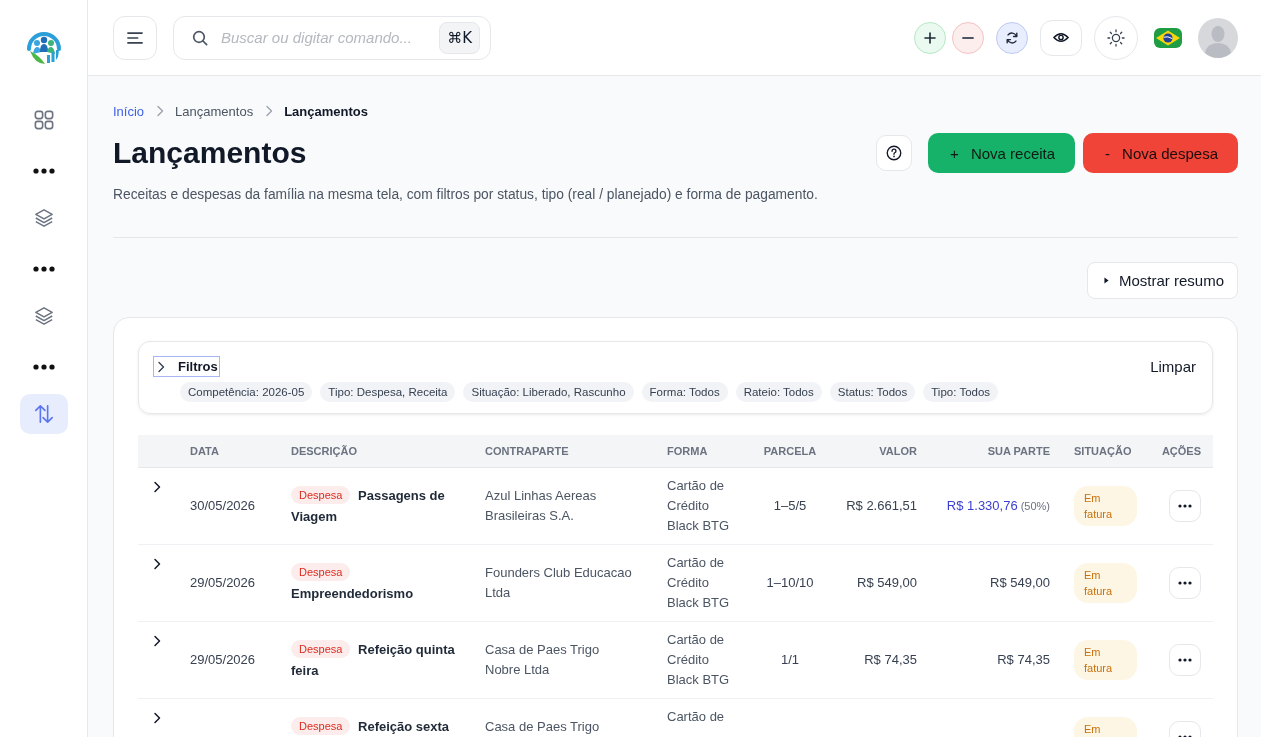 Image resolution: width=1261 pixels, height=737 pixels. I want to click on theme-button, so click(1116, 37).